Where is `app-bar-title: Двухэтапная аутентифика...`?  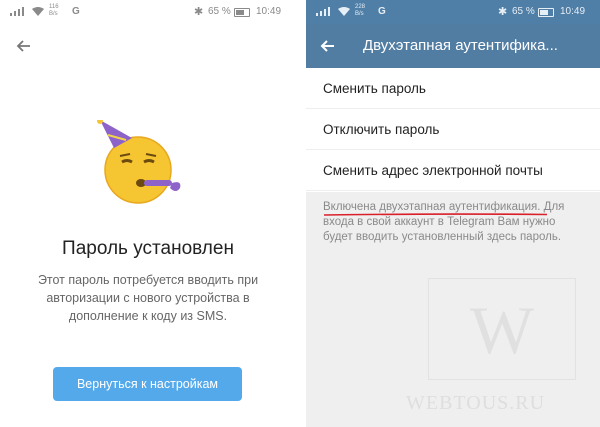
app-bar-title: Двухэтапная аутентифика... is located at coordinates (460, 45).